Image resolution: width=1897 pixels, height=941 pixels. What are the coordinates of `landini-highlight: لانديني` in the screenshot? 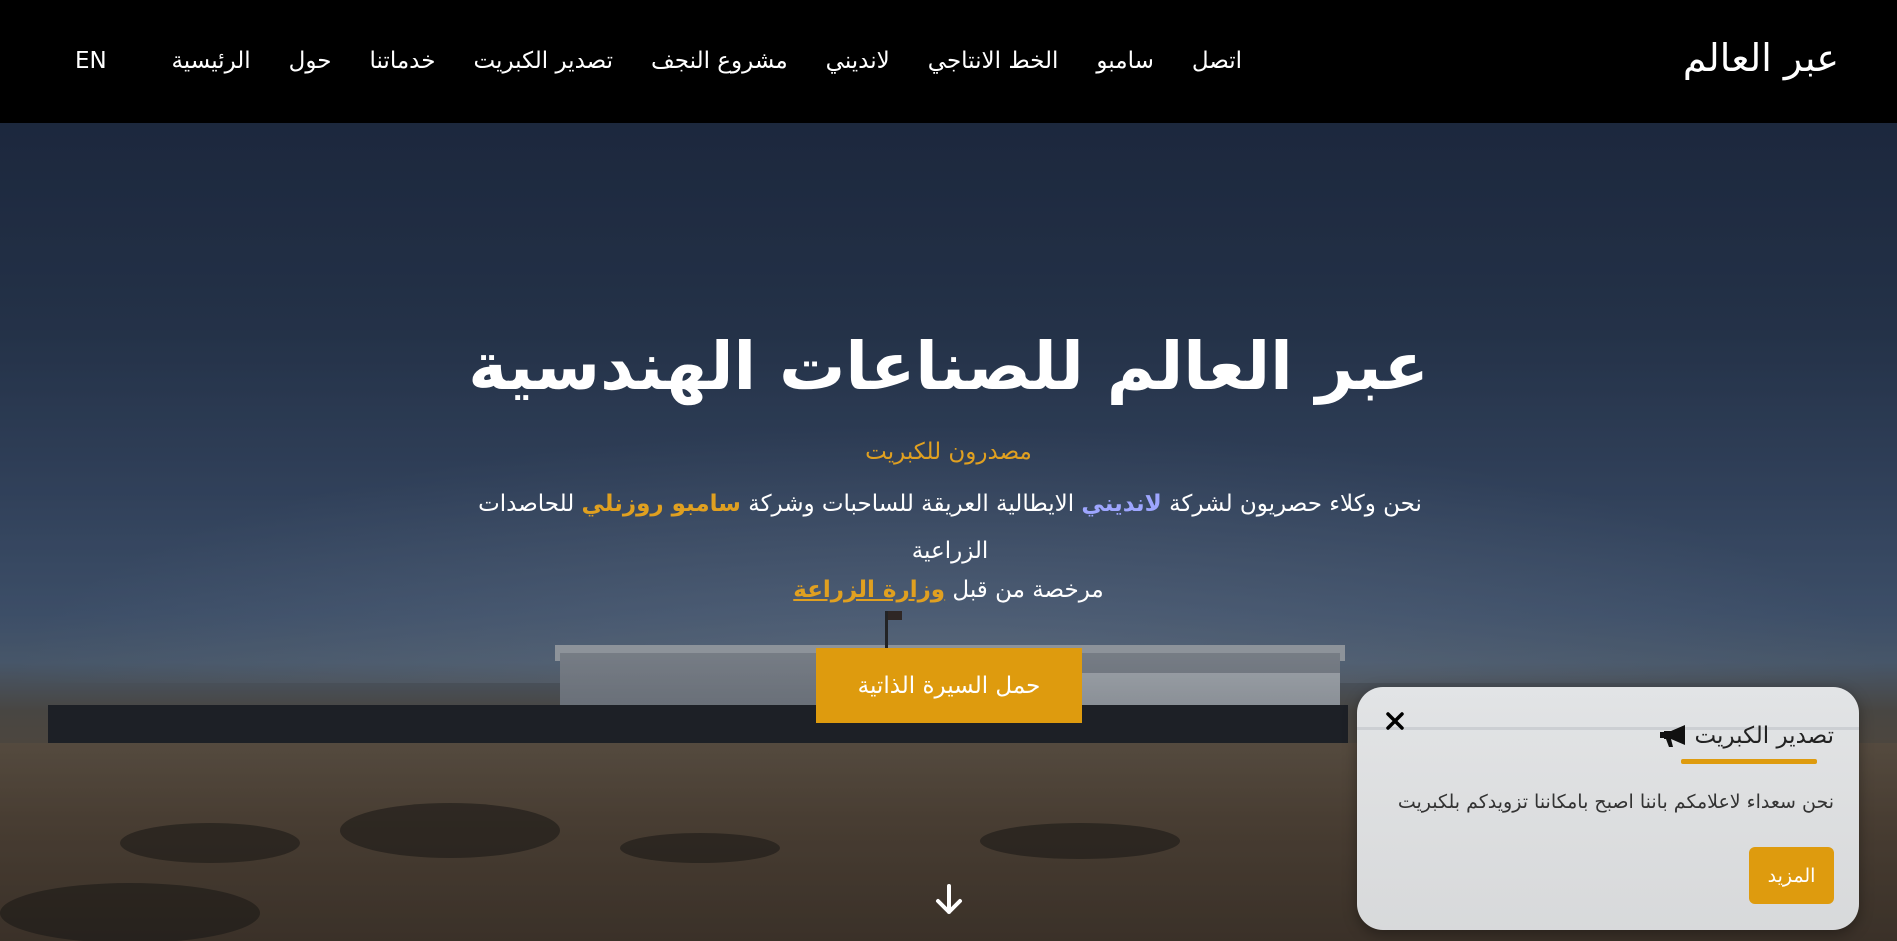 It's located at (1121, 504).